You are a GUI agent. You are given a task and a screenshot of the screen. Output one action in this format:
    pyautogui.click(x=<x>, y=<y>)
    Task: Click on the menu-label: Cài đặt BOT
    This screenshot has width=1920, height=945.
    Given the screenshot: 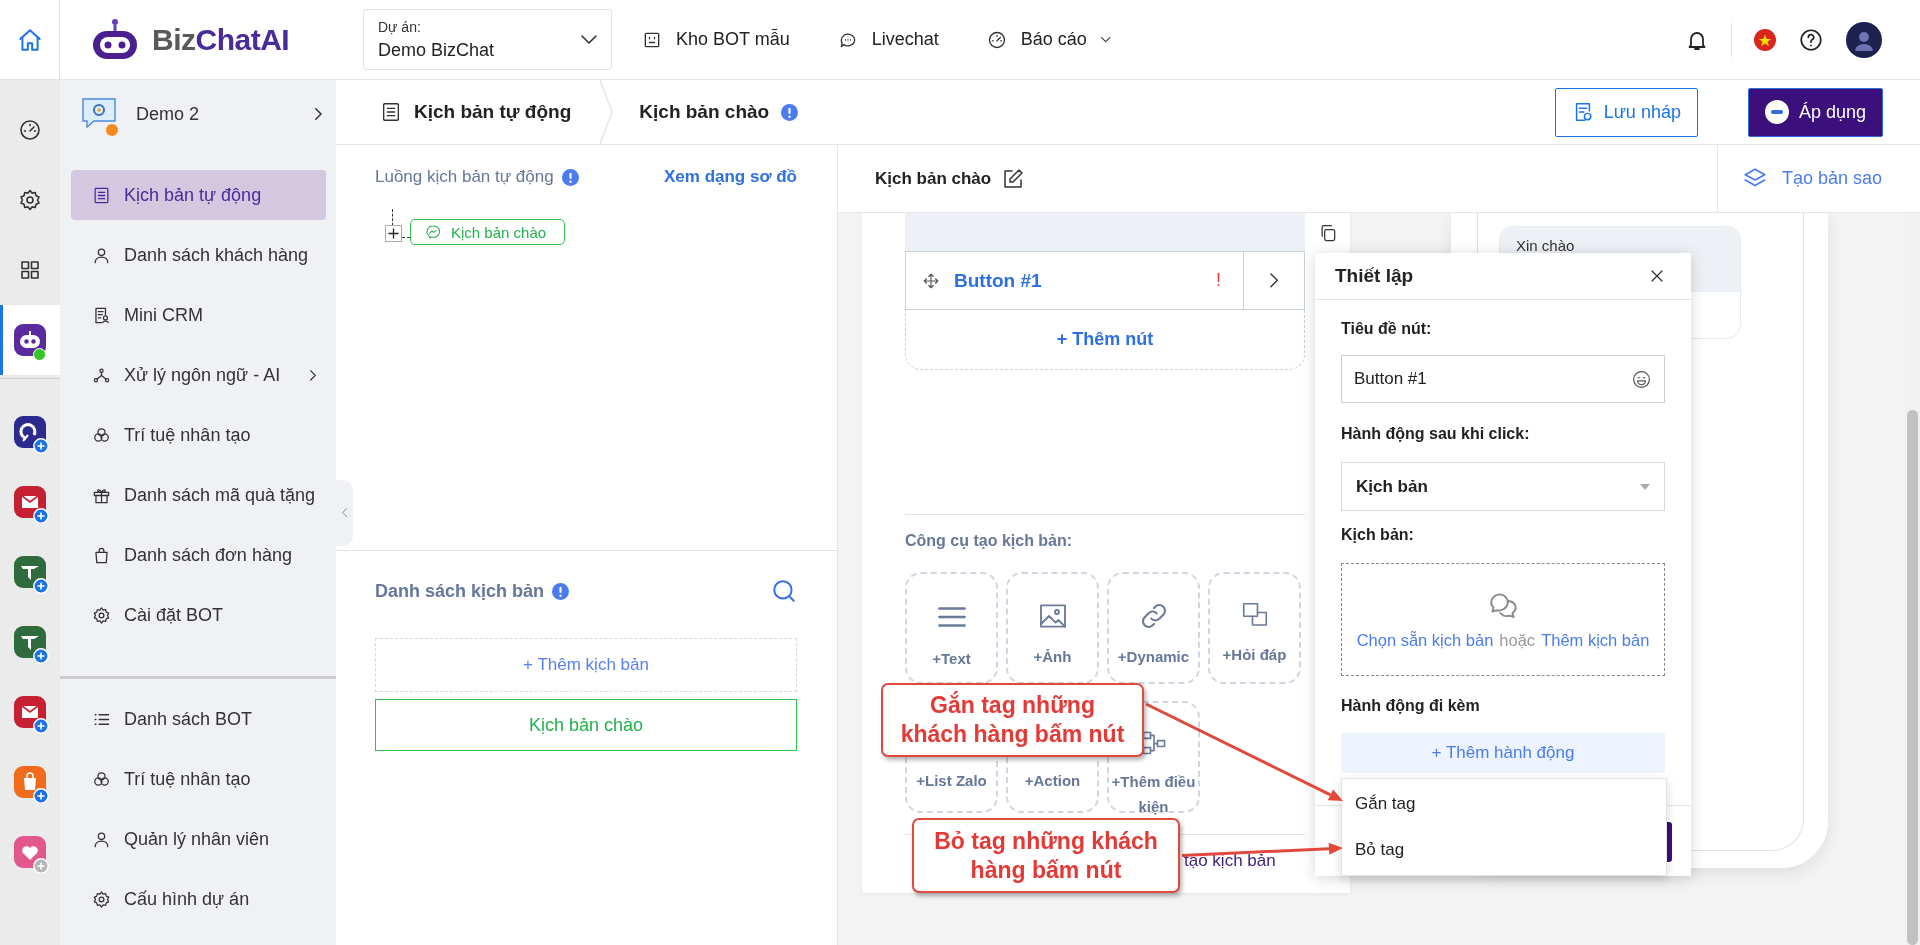 What is the action you would take?
    pyautogui.click(x=174, y=615)
    